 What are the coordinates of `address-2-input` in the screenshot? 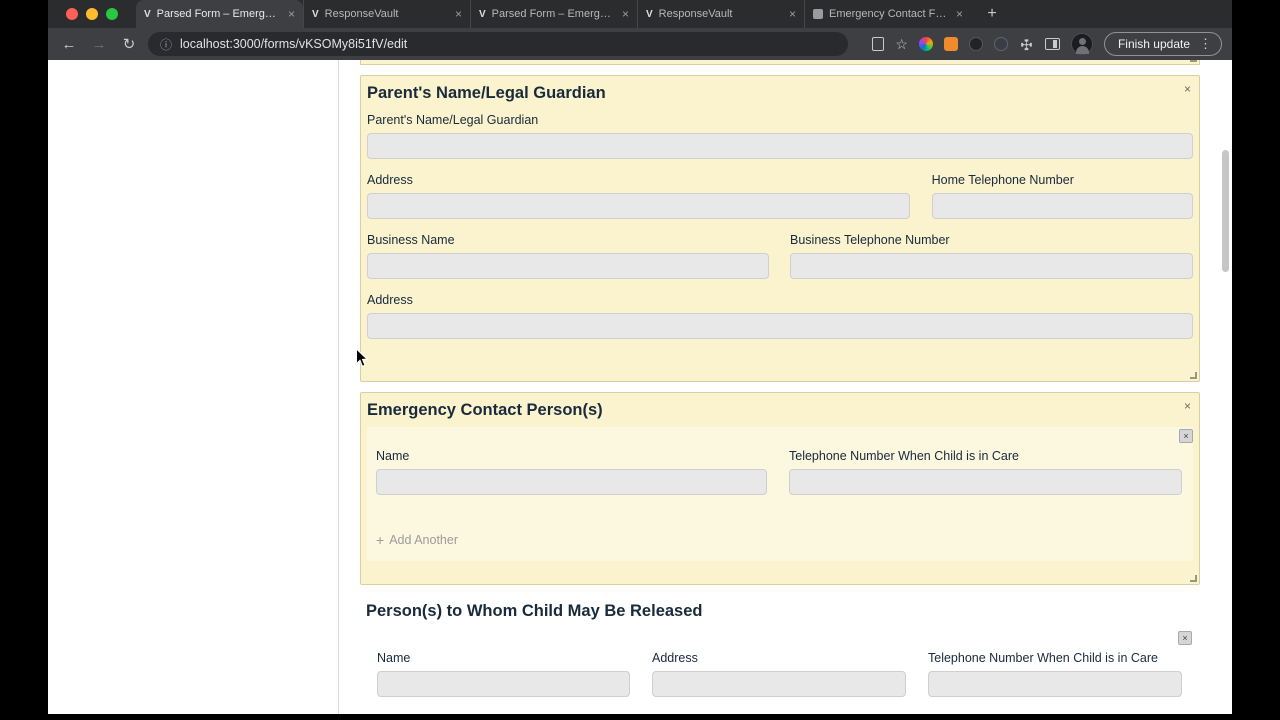 It's located at (780, 326).